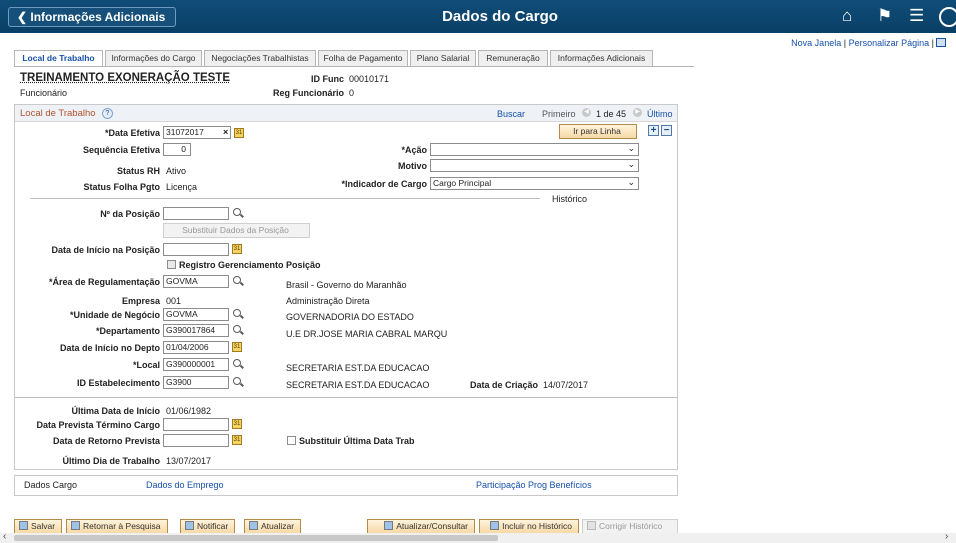 This screenshot has width=956, height=543. Describe the element at coordinates (947, 17) in the screenshot. I see `navbar-icon` at that location.